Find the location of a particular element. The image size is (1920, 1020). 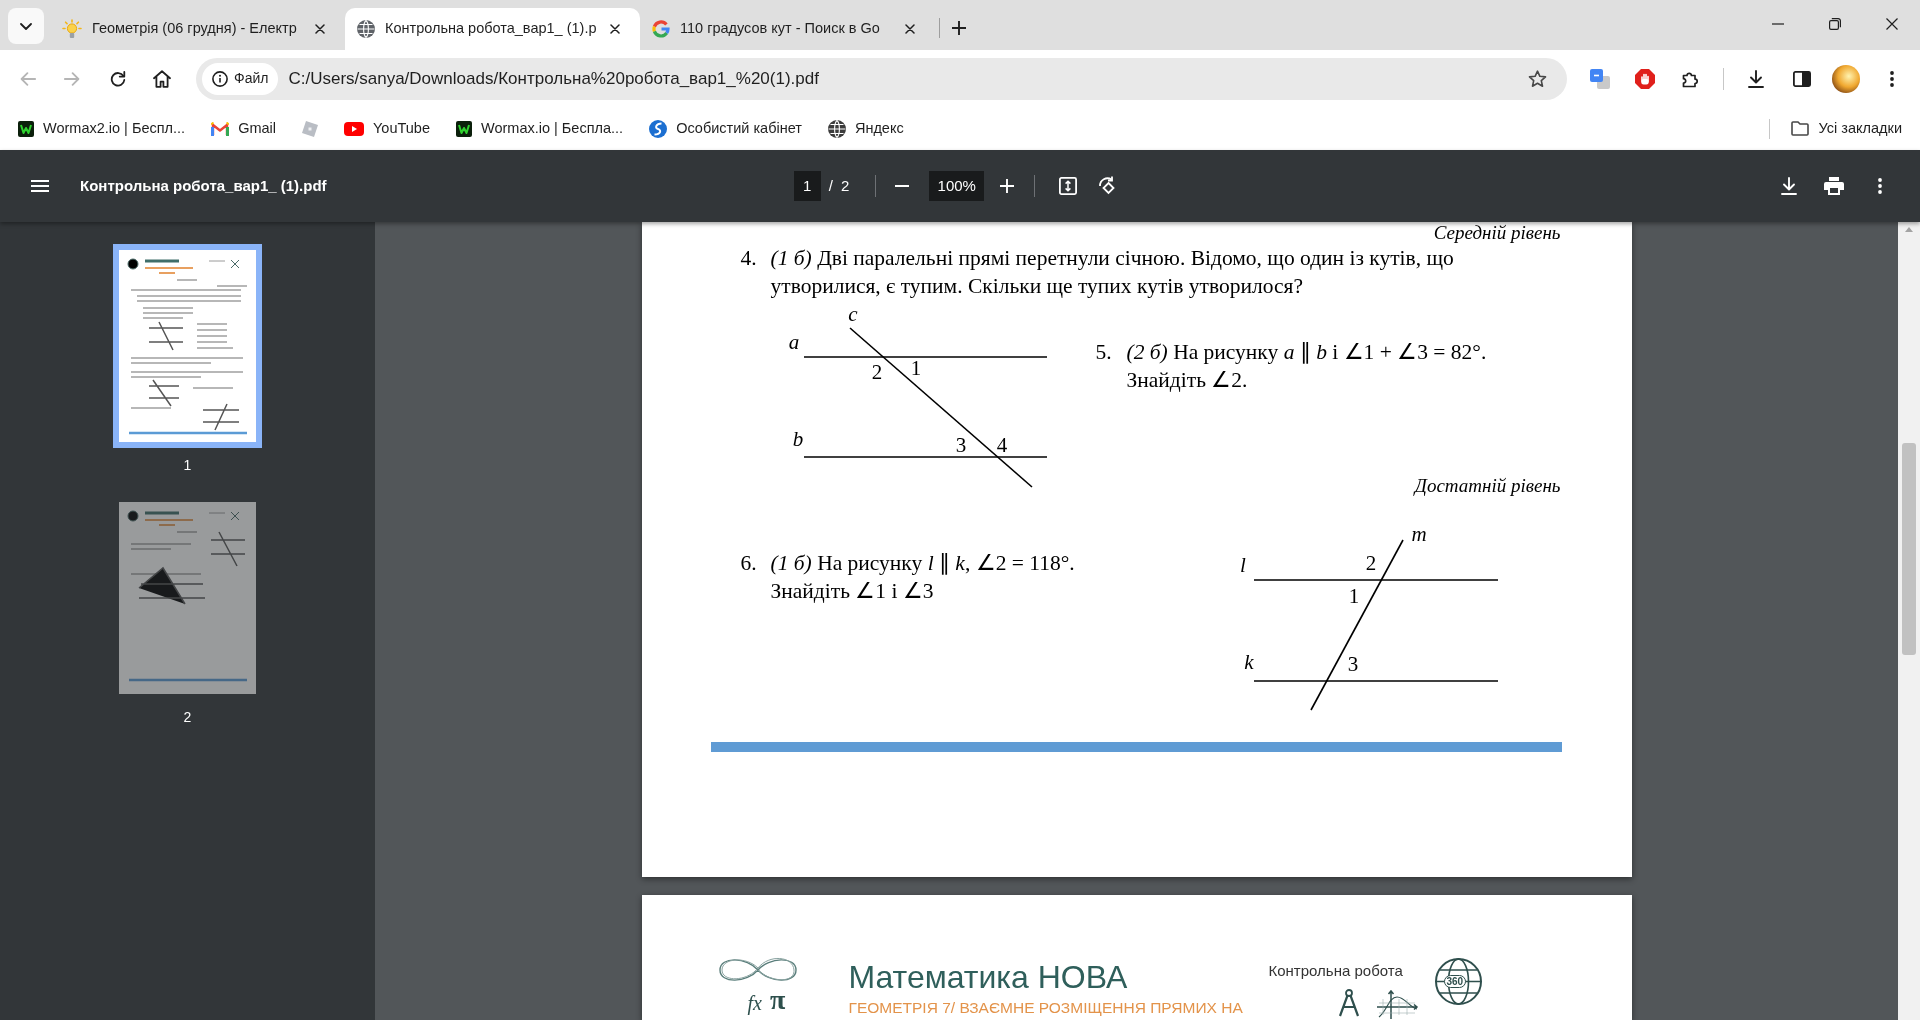

subtitle: ГЕОМЕТРІЯ 7/ ВЗАЄМНЕ РОЗМІЩЕННЯ ПРЯМИХ НА is located at coordinates (1045, 1008).